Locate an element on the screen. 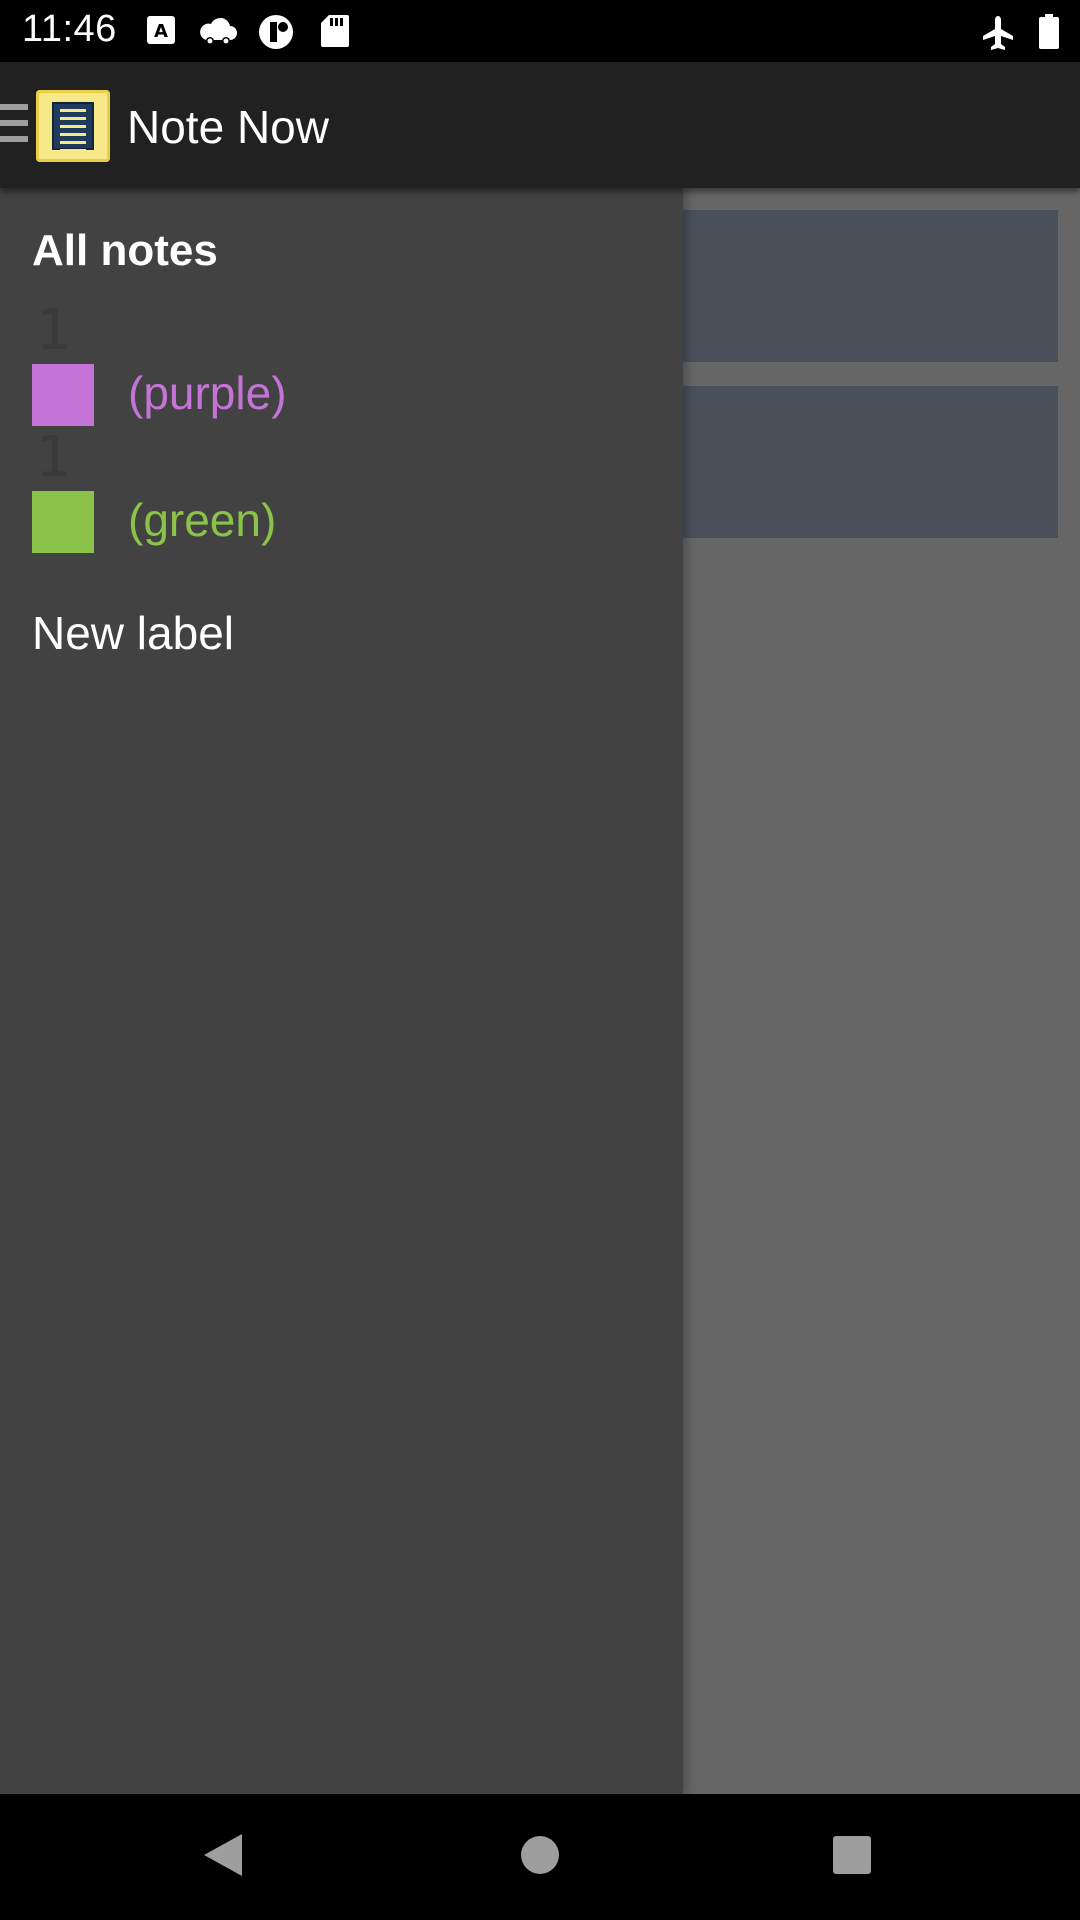  new-label-button: New label is located at coordinates (133, 633).